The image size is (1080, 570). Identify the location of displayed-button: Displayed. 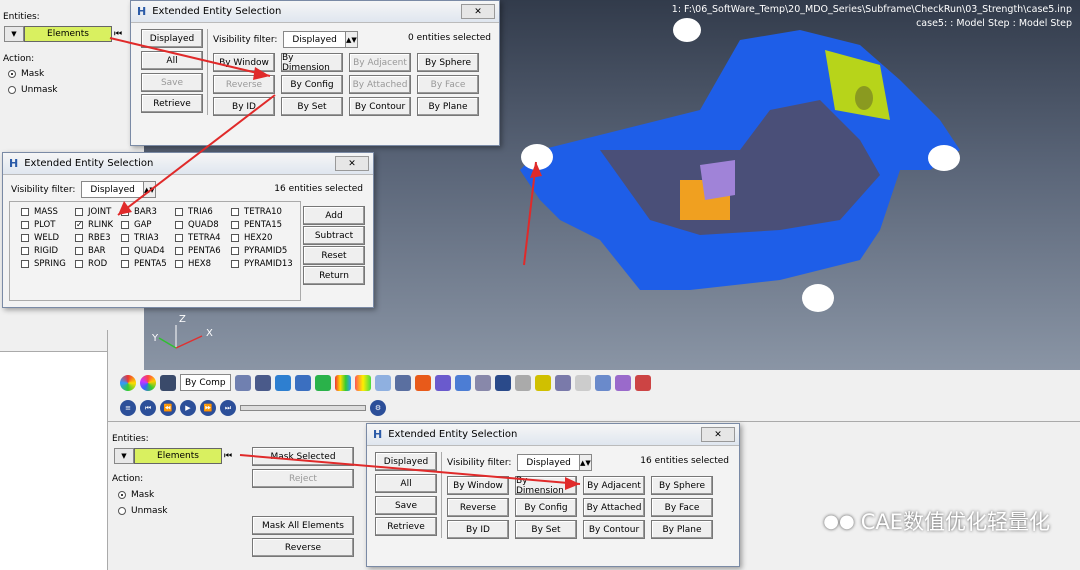
(172, 38).